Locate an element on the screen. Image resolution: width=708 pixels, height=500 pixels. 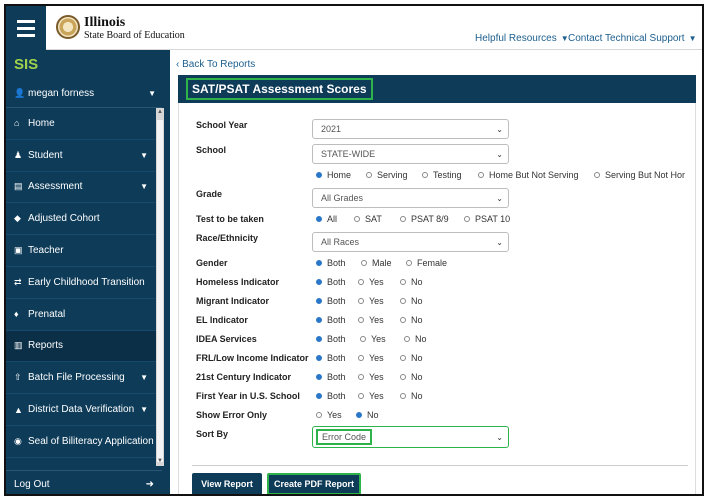
grade-select: All Grades ⌄ is located at coordinates (410, 198).